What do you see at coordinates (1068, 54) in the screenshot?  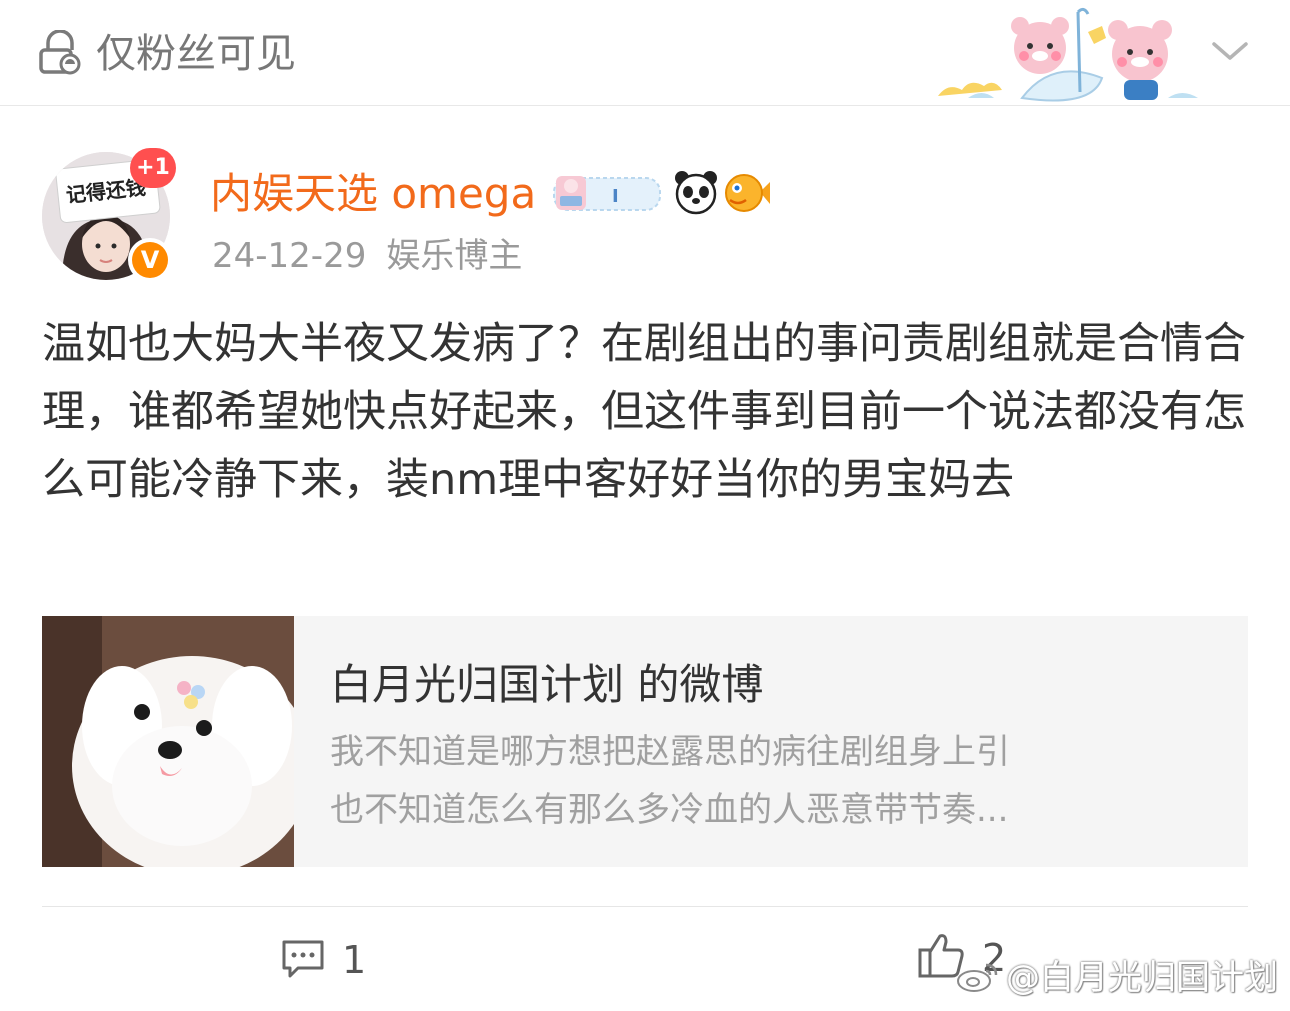 I see `bears-umbrella-sticker` at bounding box center [1068, 54].